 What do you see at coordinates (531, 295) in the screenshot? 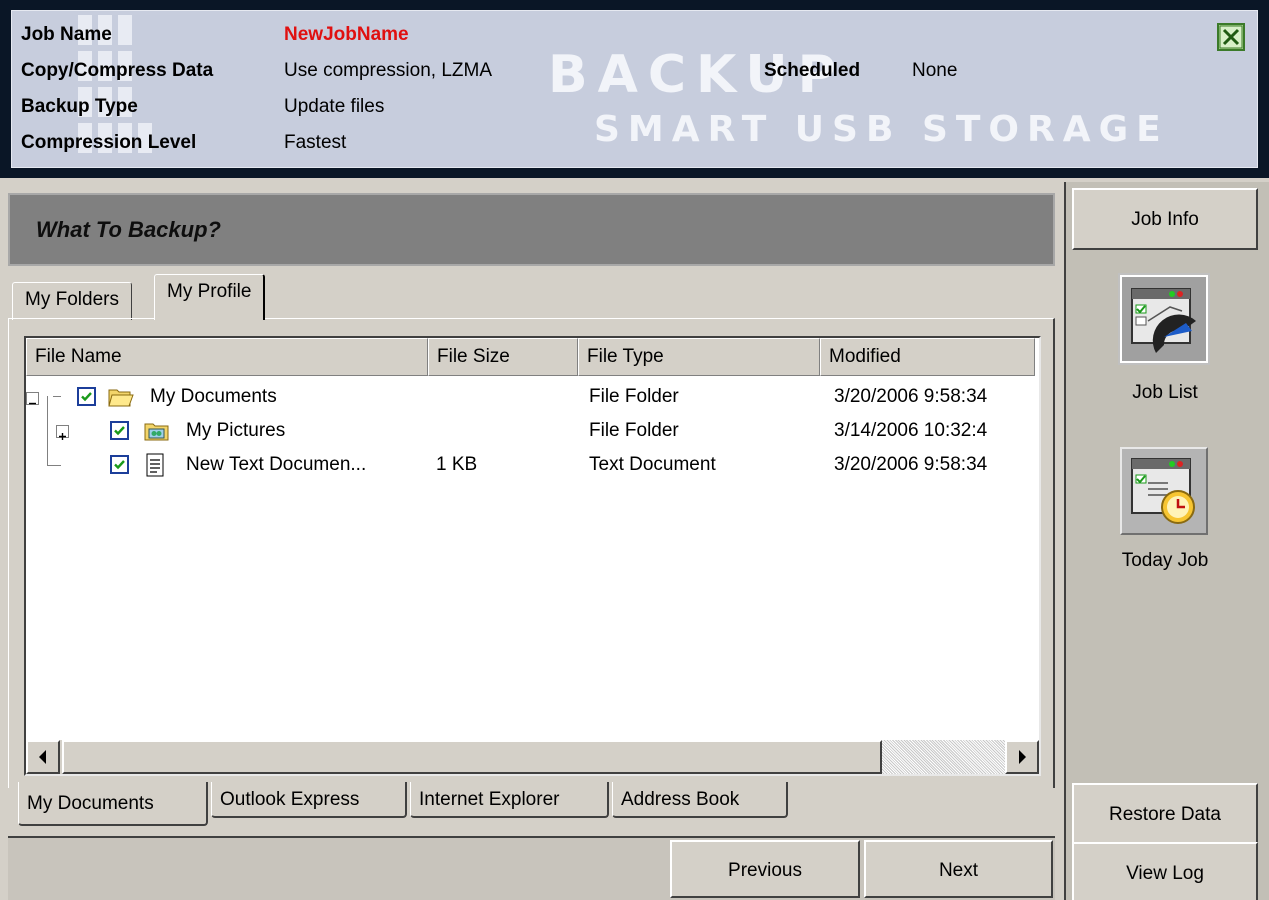
I see `source-tabs: My Folders My Profile` at bounding box center [531, 295].